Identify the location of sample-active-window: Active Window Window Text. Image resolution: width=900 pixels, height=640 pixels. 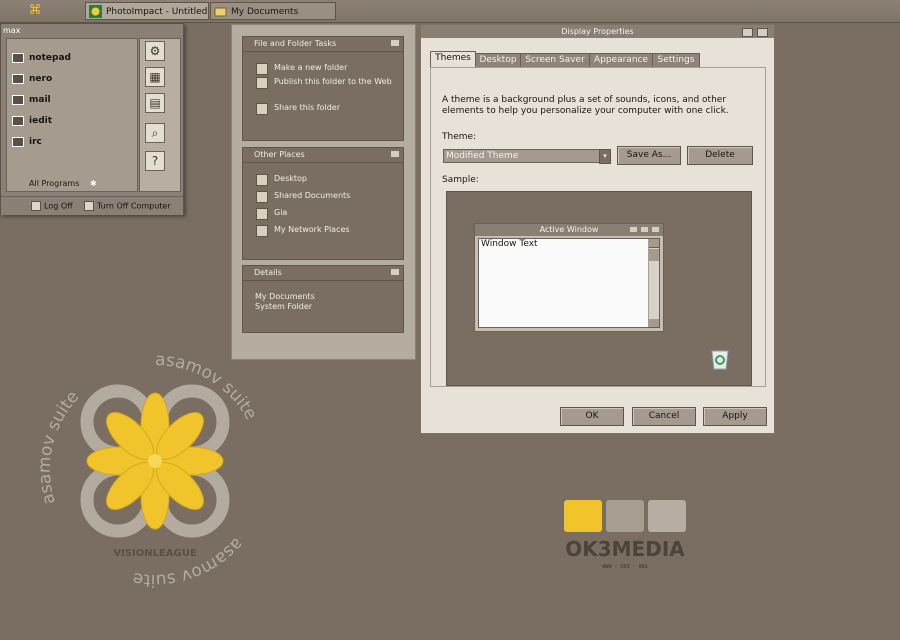
(569, 277).